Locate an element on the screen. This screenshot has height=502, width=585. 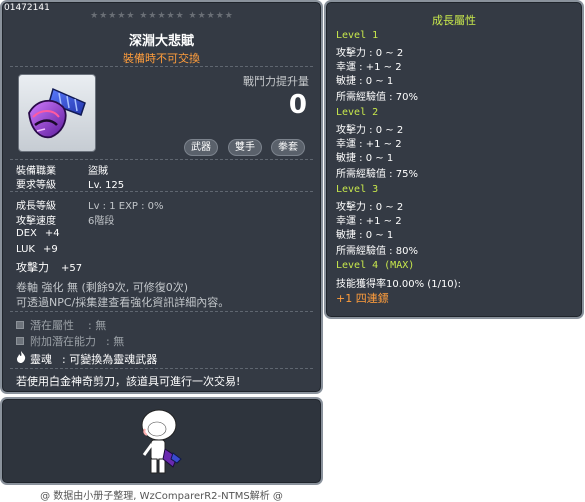
attack-speed-value: 6階段 is located at coordinates (101, 221).